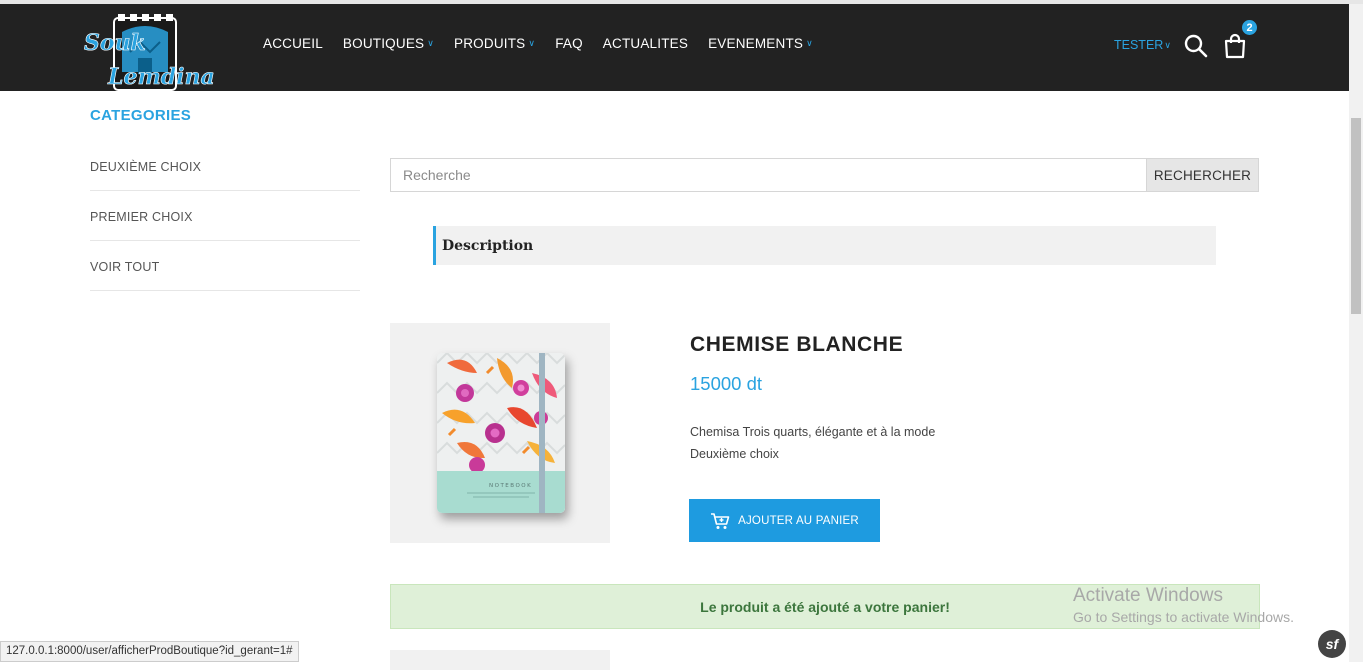 This screenshot has height=670, width=1363. I want to click on product-category-line: Deuxième choix, so click(734, 454).